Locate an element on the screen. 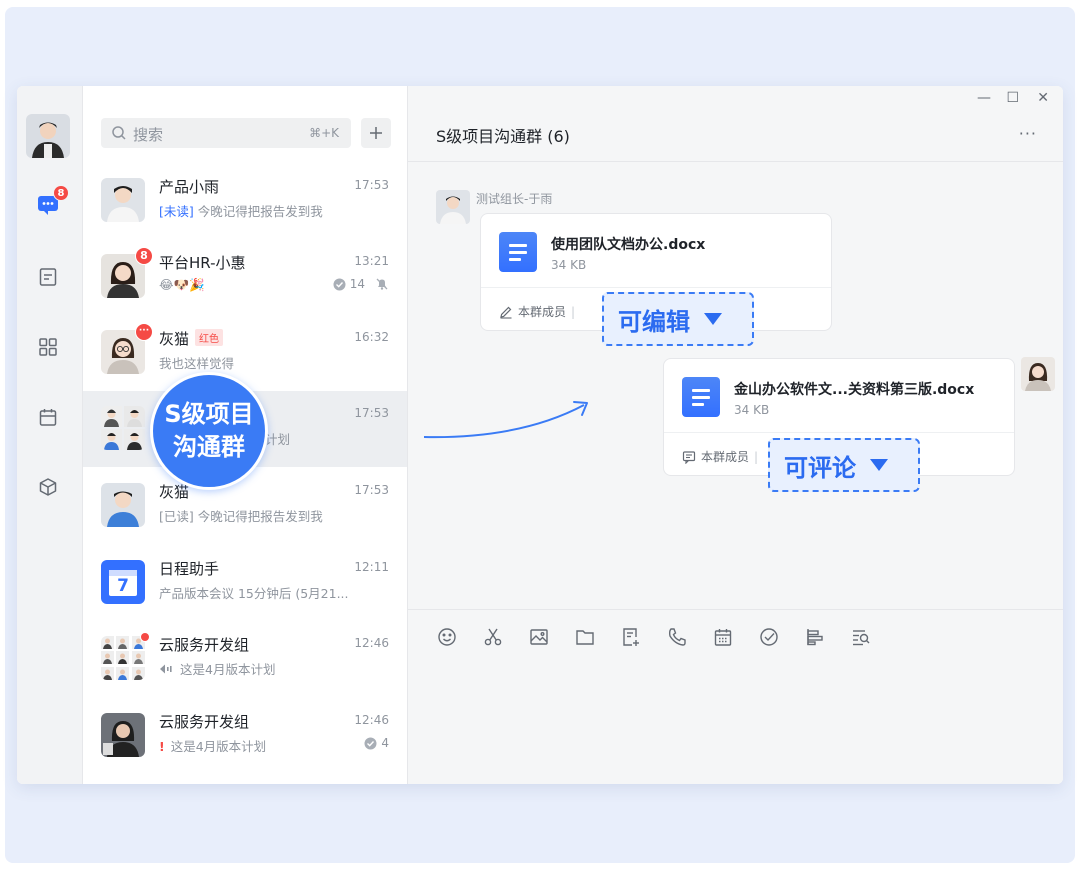 The height and width of the screenshot is (870, 1080). list-item: 云服务开发组 12:46 这是4月版本计划 is located at coordinates (245, 659).